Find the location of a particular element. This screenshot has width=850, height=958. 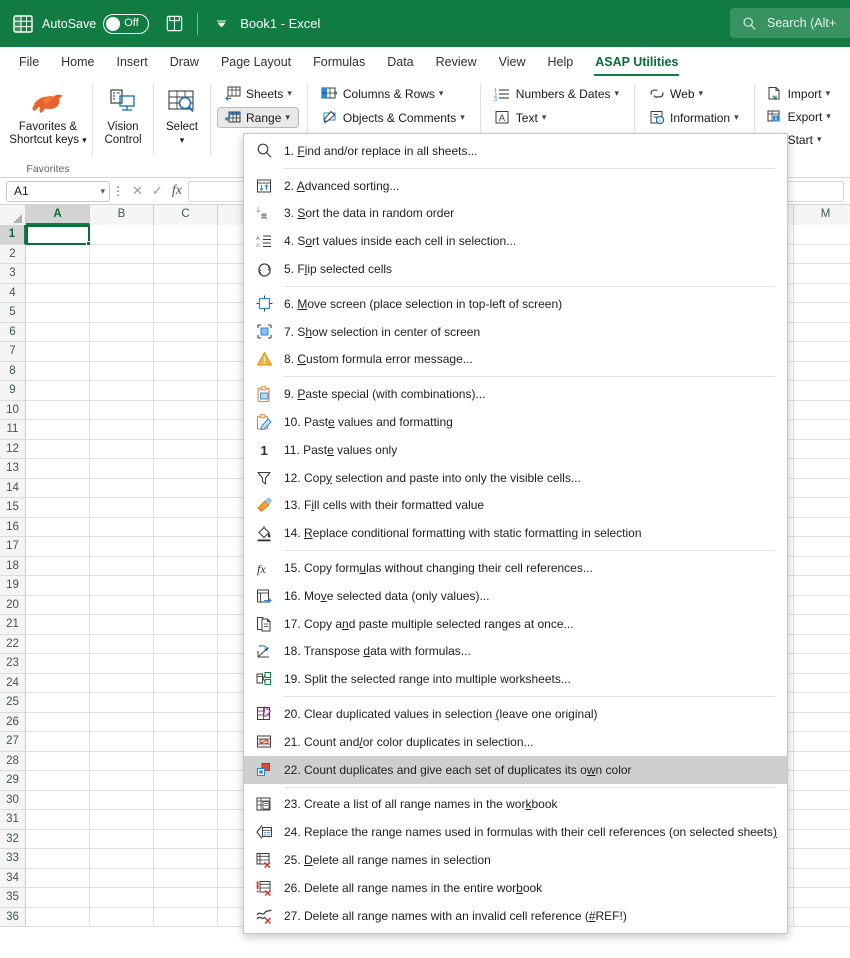

row-header-18: 18 is located at coordinates (13, 566).